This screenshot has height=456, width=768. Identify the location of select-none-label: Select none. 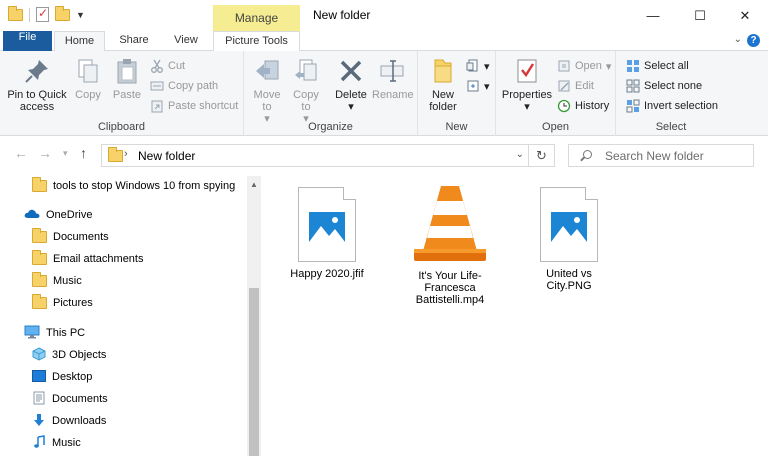
(673, 86).